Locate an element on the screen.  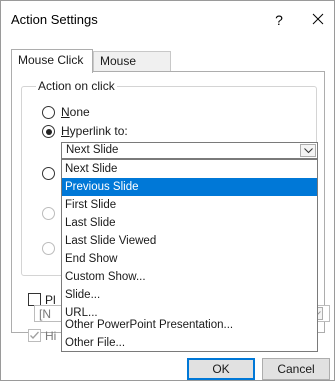
close-icon is located at coordinates (318, 19).